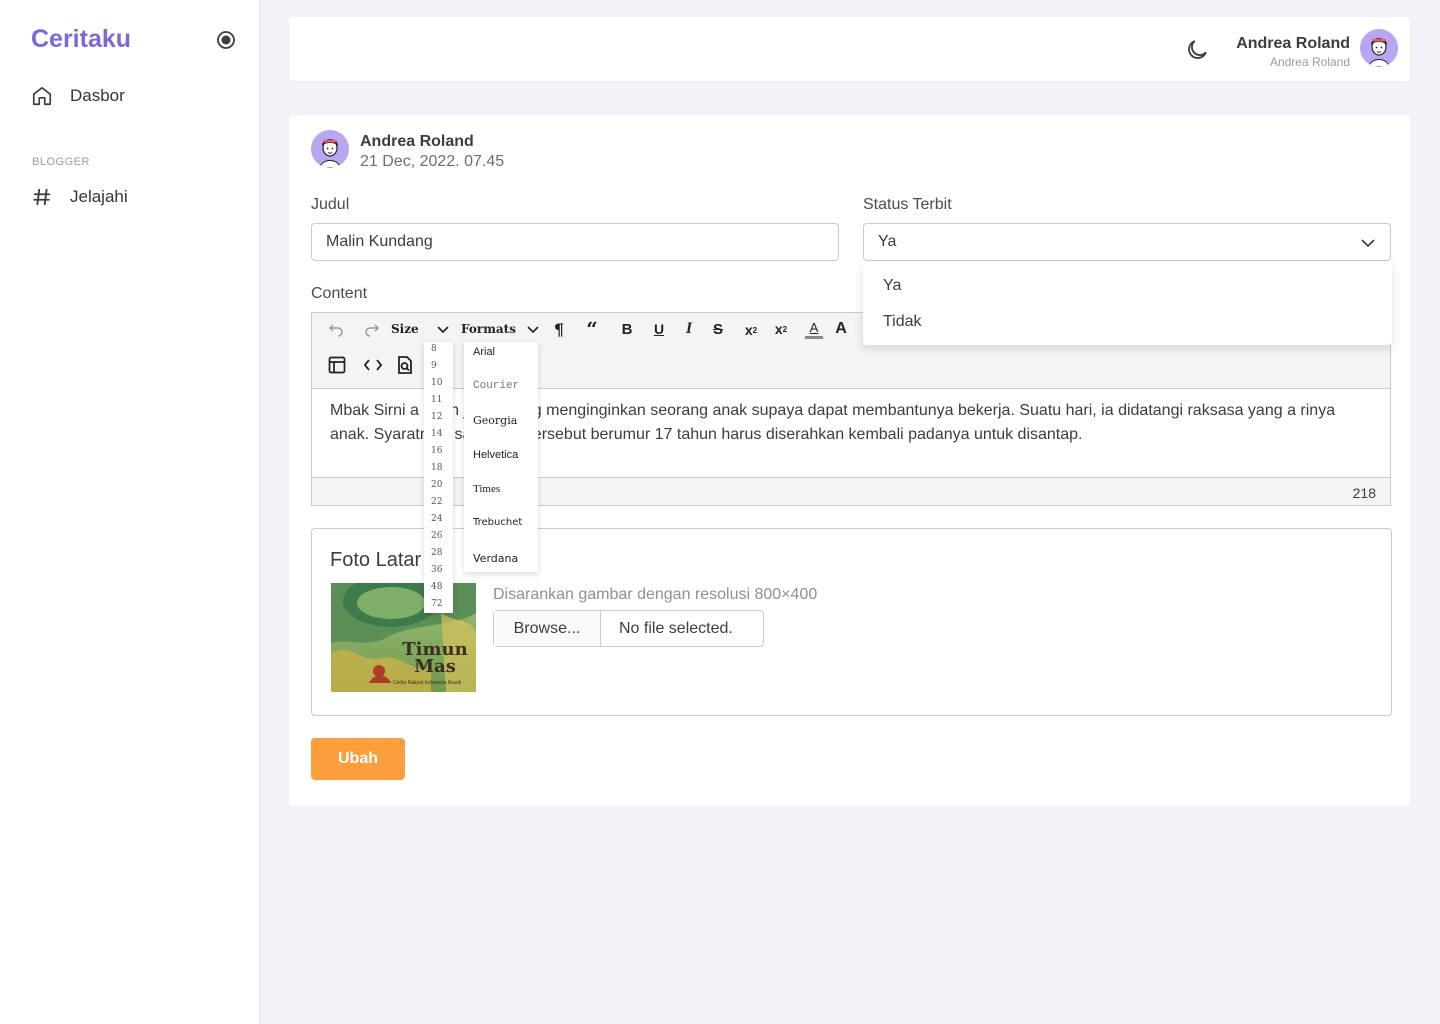 This screenshot has height=1024, width=1440. I want to click on font-option-georgia: Georgia, so click(495, 420).